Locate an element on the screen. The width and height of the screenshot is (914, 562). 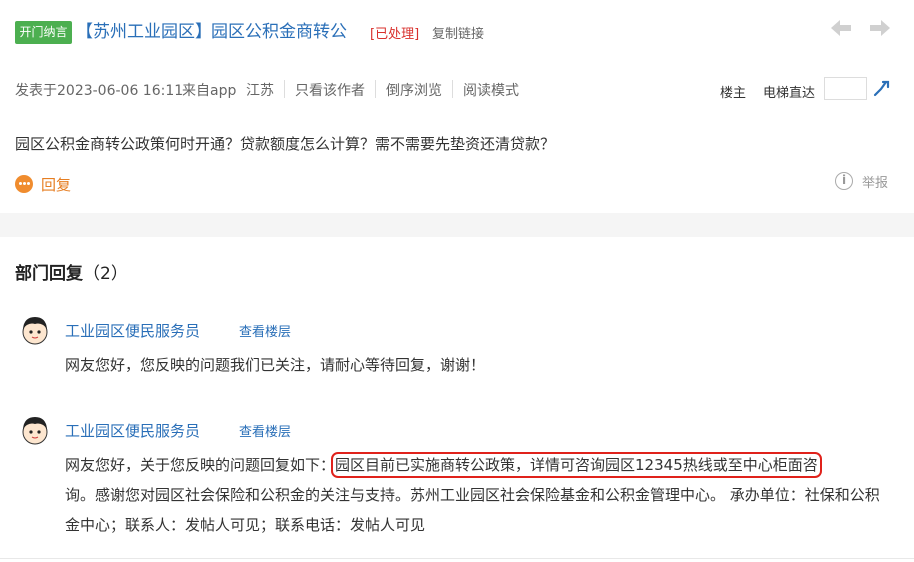
read-mode-link: 阅读模式 is located at coordinates (491, 90).